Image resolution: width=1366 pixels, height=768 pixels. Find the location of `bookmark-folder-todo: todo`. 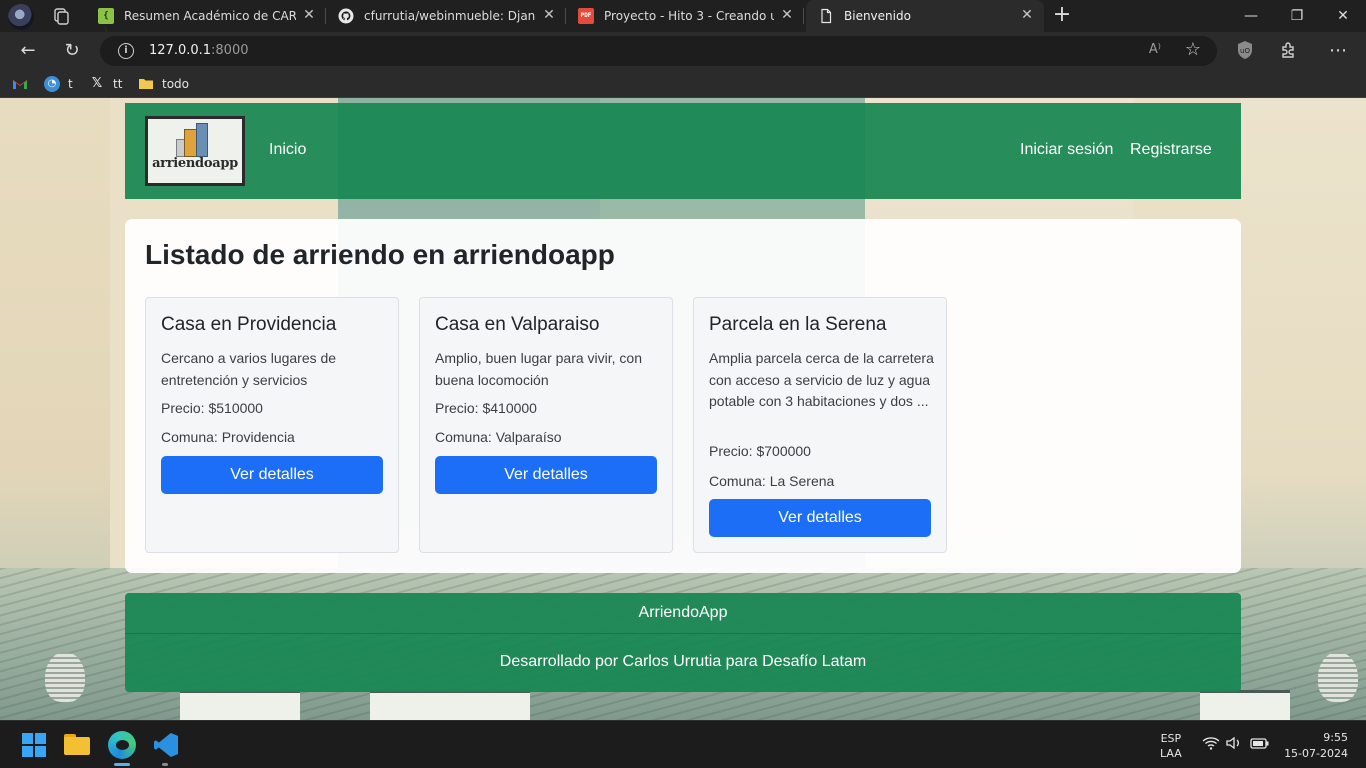

bookmark-folder-todo: todo is located at coordinates (163, 84).